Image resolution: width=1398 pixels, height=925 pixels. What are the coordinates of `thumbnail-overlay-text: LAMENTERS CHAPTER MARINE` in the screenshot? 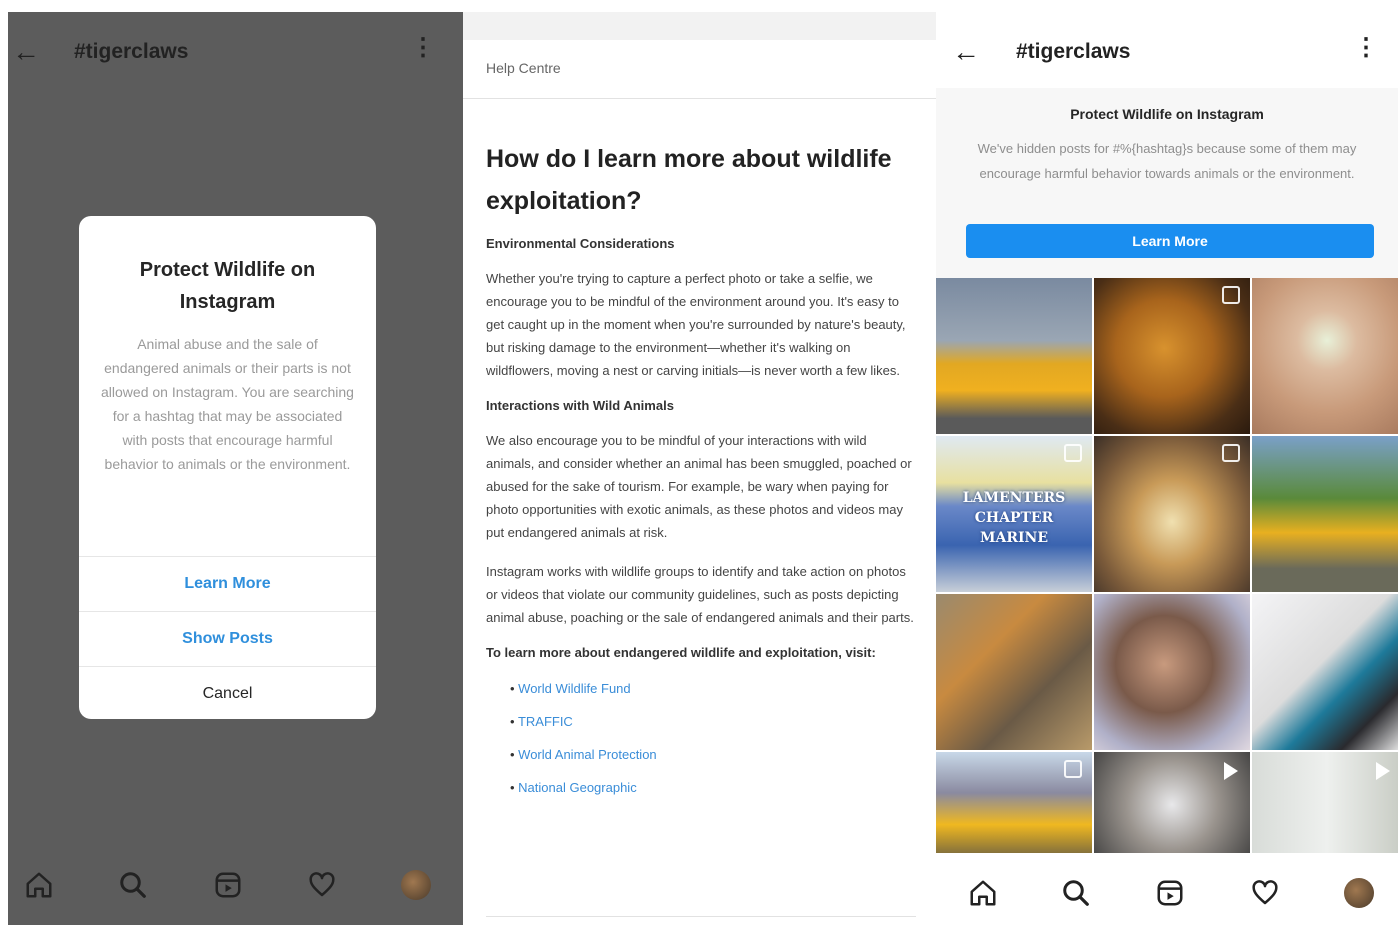 It's located at (1014, 518).